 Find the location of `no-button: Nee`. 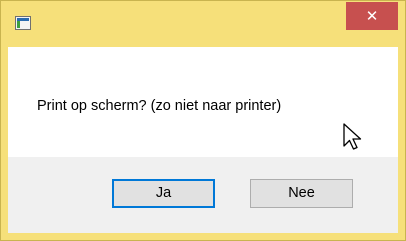

no-button: Nee is located at coordinates (301, 193).